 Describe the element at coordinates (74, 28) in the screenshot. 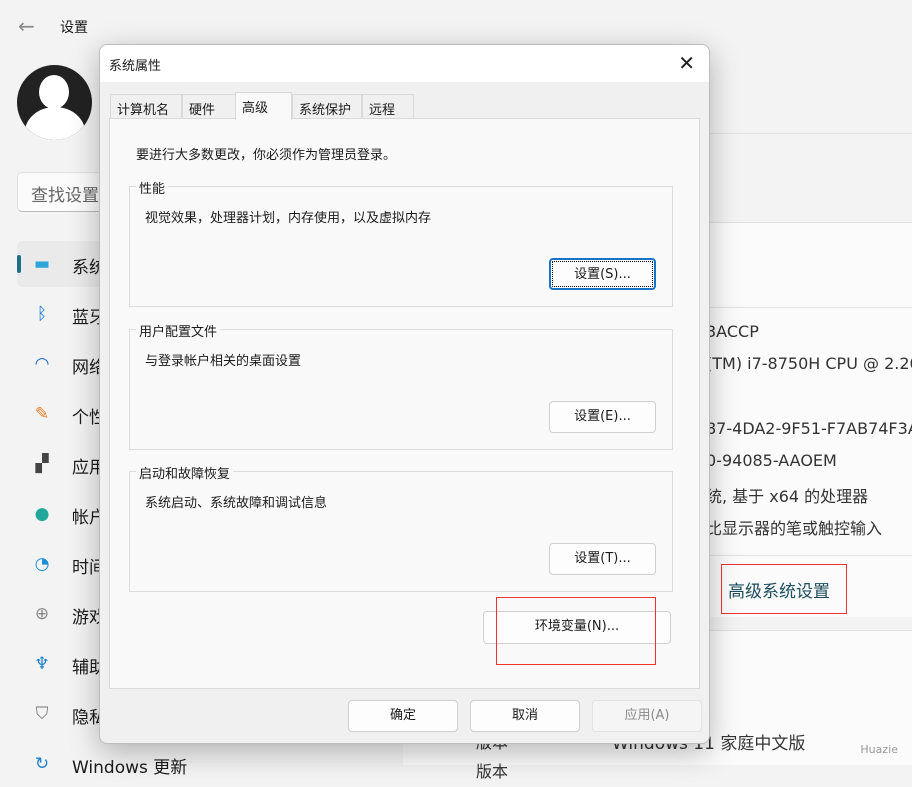

I see `app-title: 设置` at that location.